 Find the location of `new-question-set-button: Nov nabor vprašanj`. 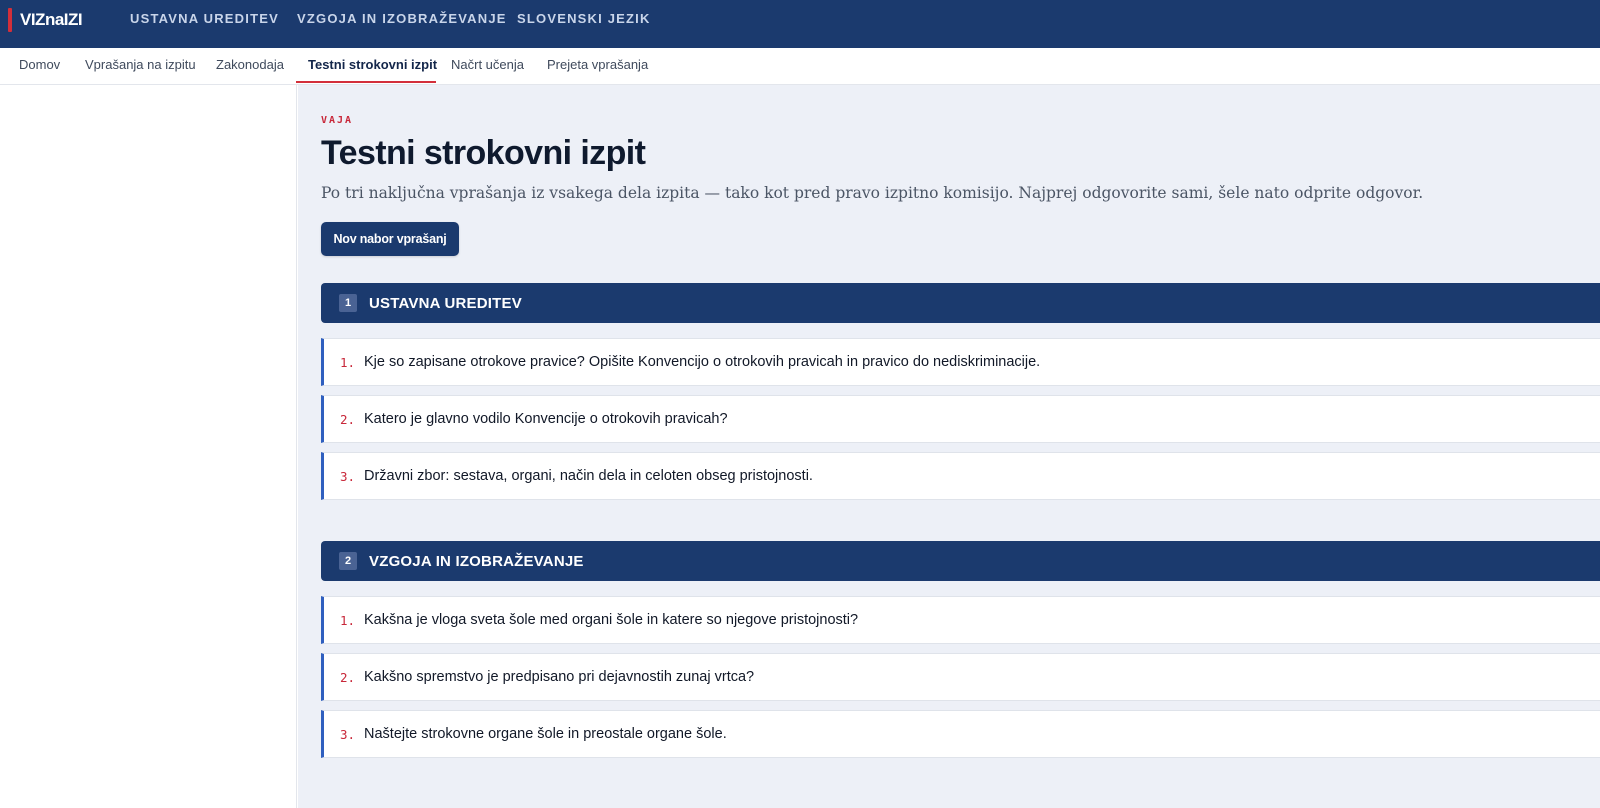

new-question-set-button: Nov nabor vprašanj is located at coordinates (390, 239).